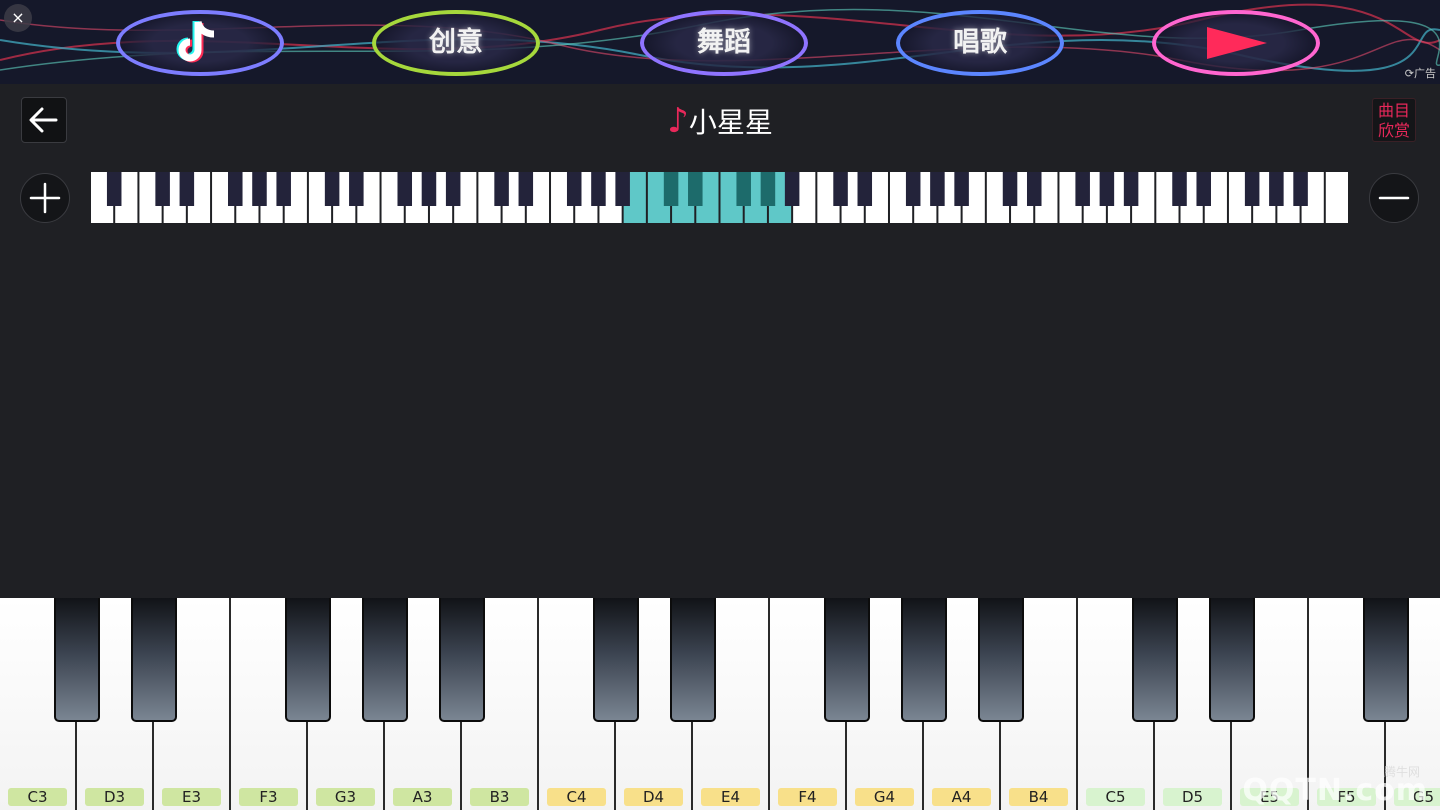 This screenshot has height=810, width=1440. What do you see at coordinates (884, 797) in the screenshot?
I see `key-label: G4` at bounding box center [884, 797].